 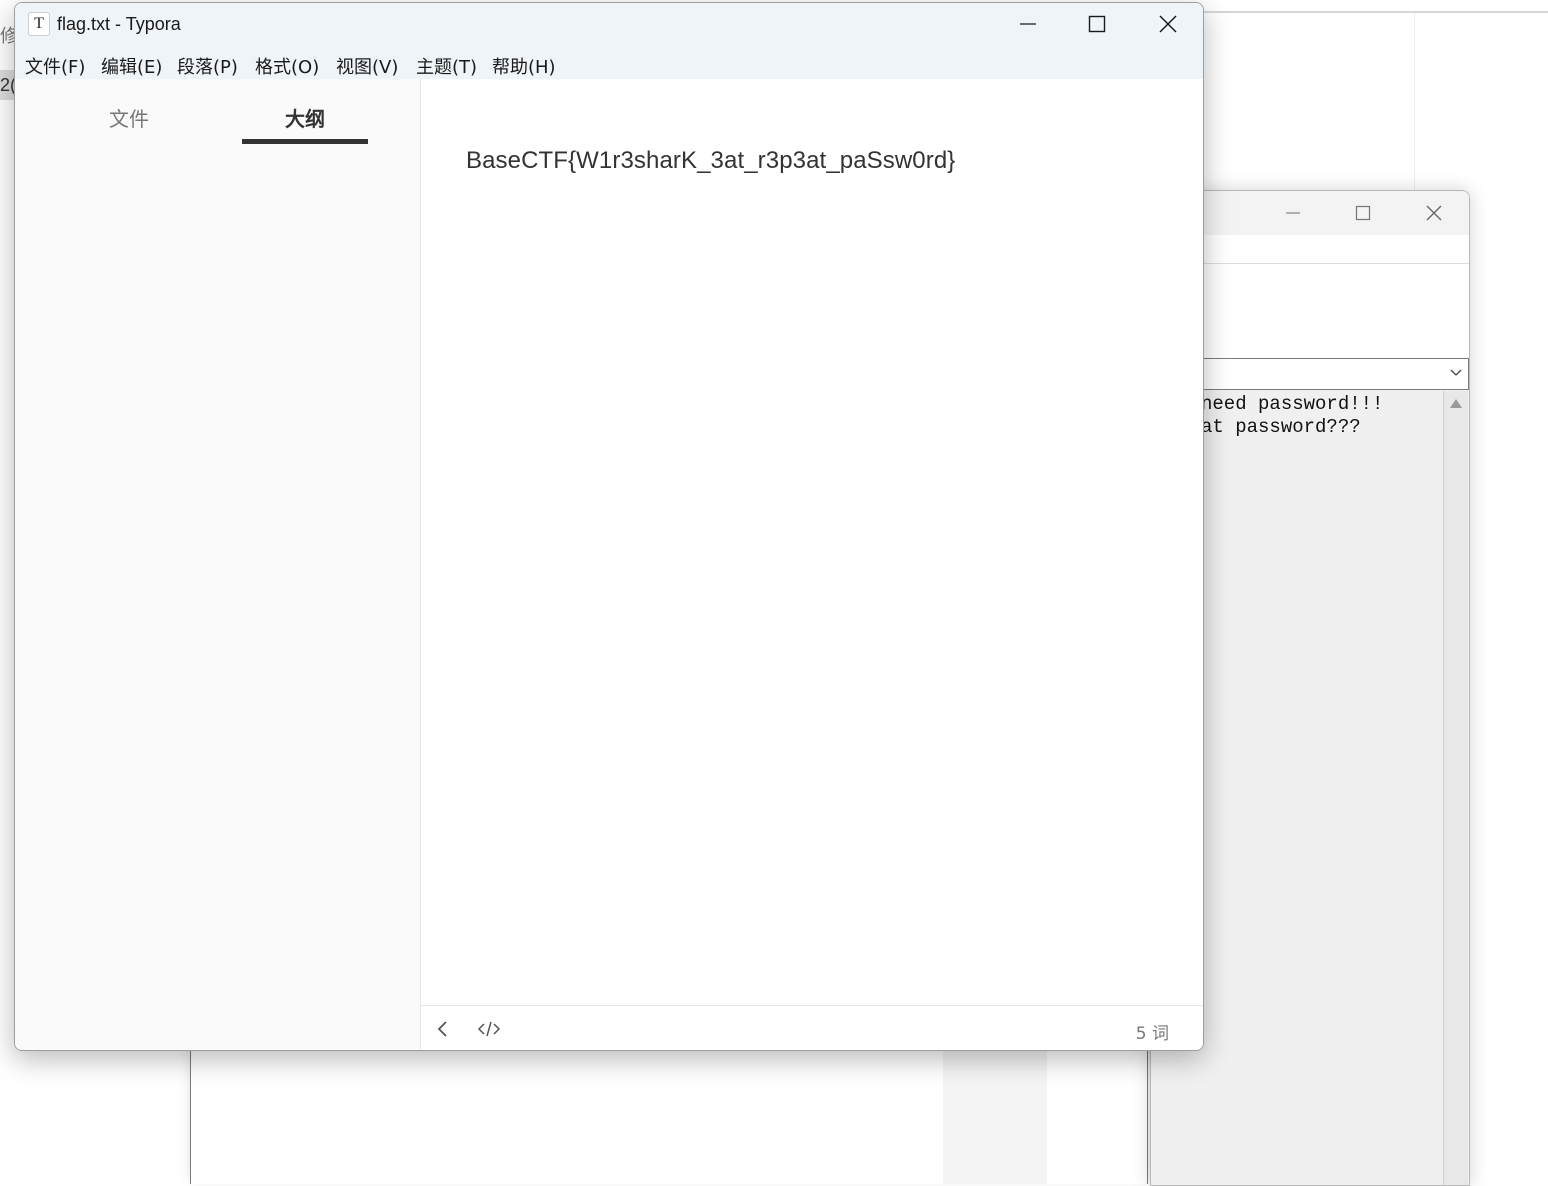 What do you see at coordinates (305, 117) in the screenshot?
I see `tab-outline: 大纲` at bounding box center [305, 117].